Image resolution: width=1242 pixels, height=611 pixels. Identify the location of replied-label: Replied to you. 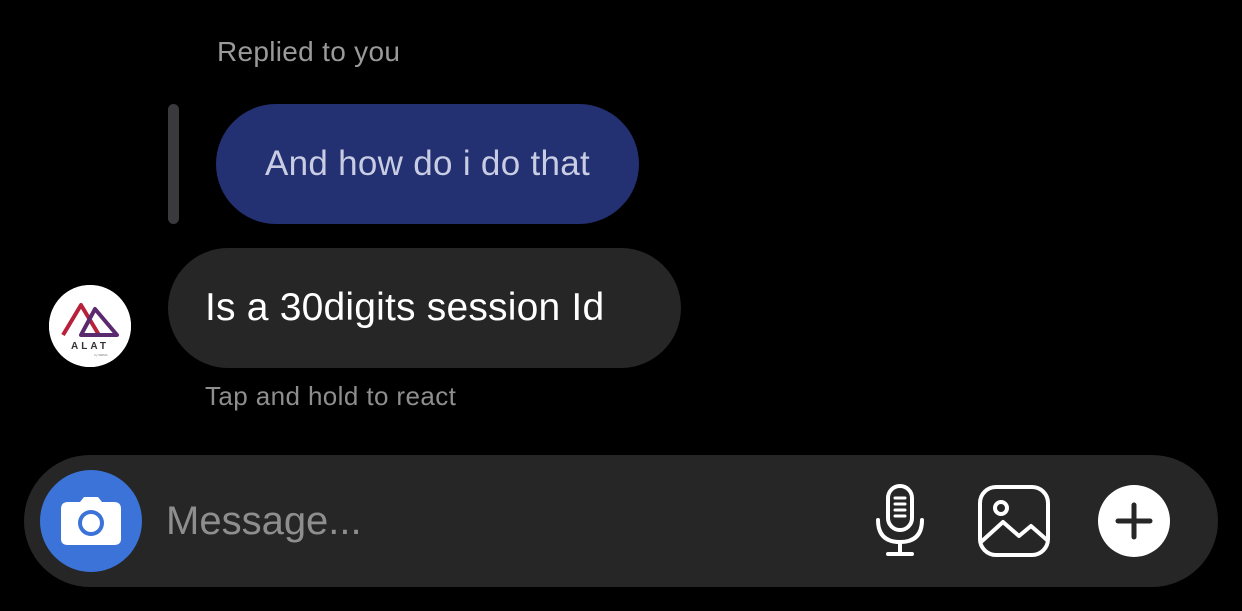
(309, 51).